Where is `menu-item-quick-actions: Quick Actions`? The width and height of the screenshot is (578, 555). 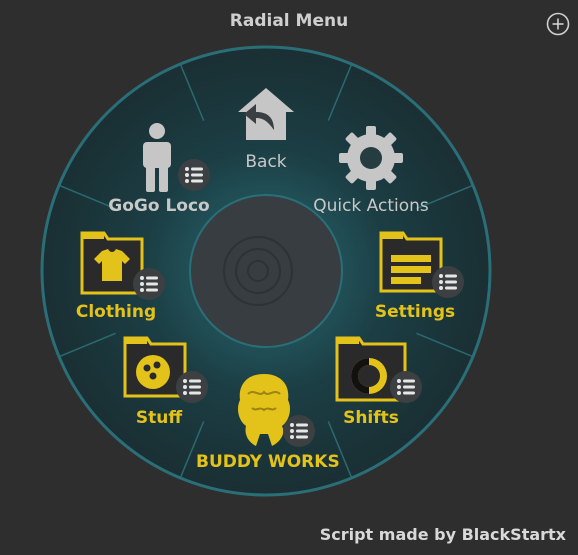
menu-item-quick-actions: Quick Actions is located at coordinates (371, 173).